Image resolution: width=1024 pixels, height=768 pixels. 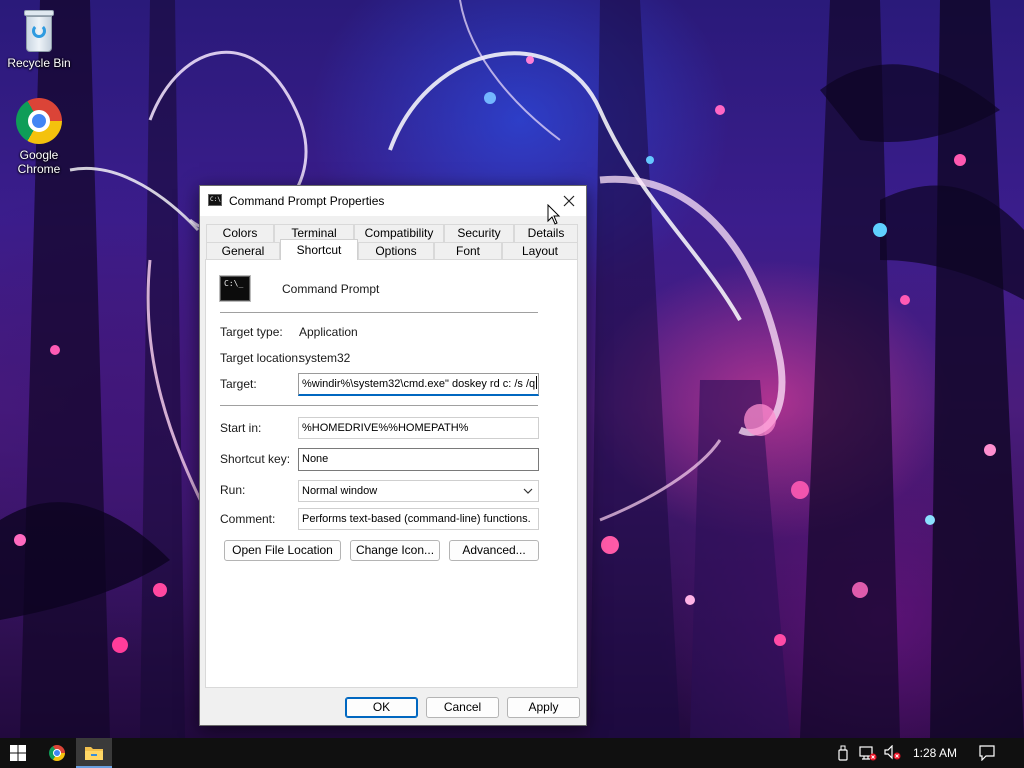 What do you see at coordinates (282, 550) in the screenshot?
I see `open-file-location-button: Open File Location` at bounding box center [282, 550].